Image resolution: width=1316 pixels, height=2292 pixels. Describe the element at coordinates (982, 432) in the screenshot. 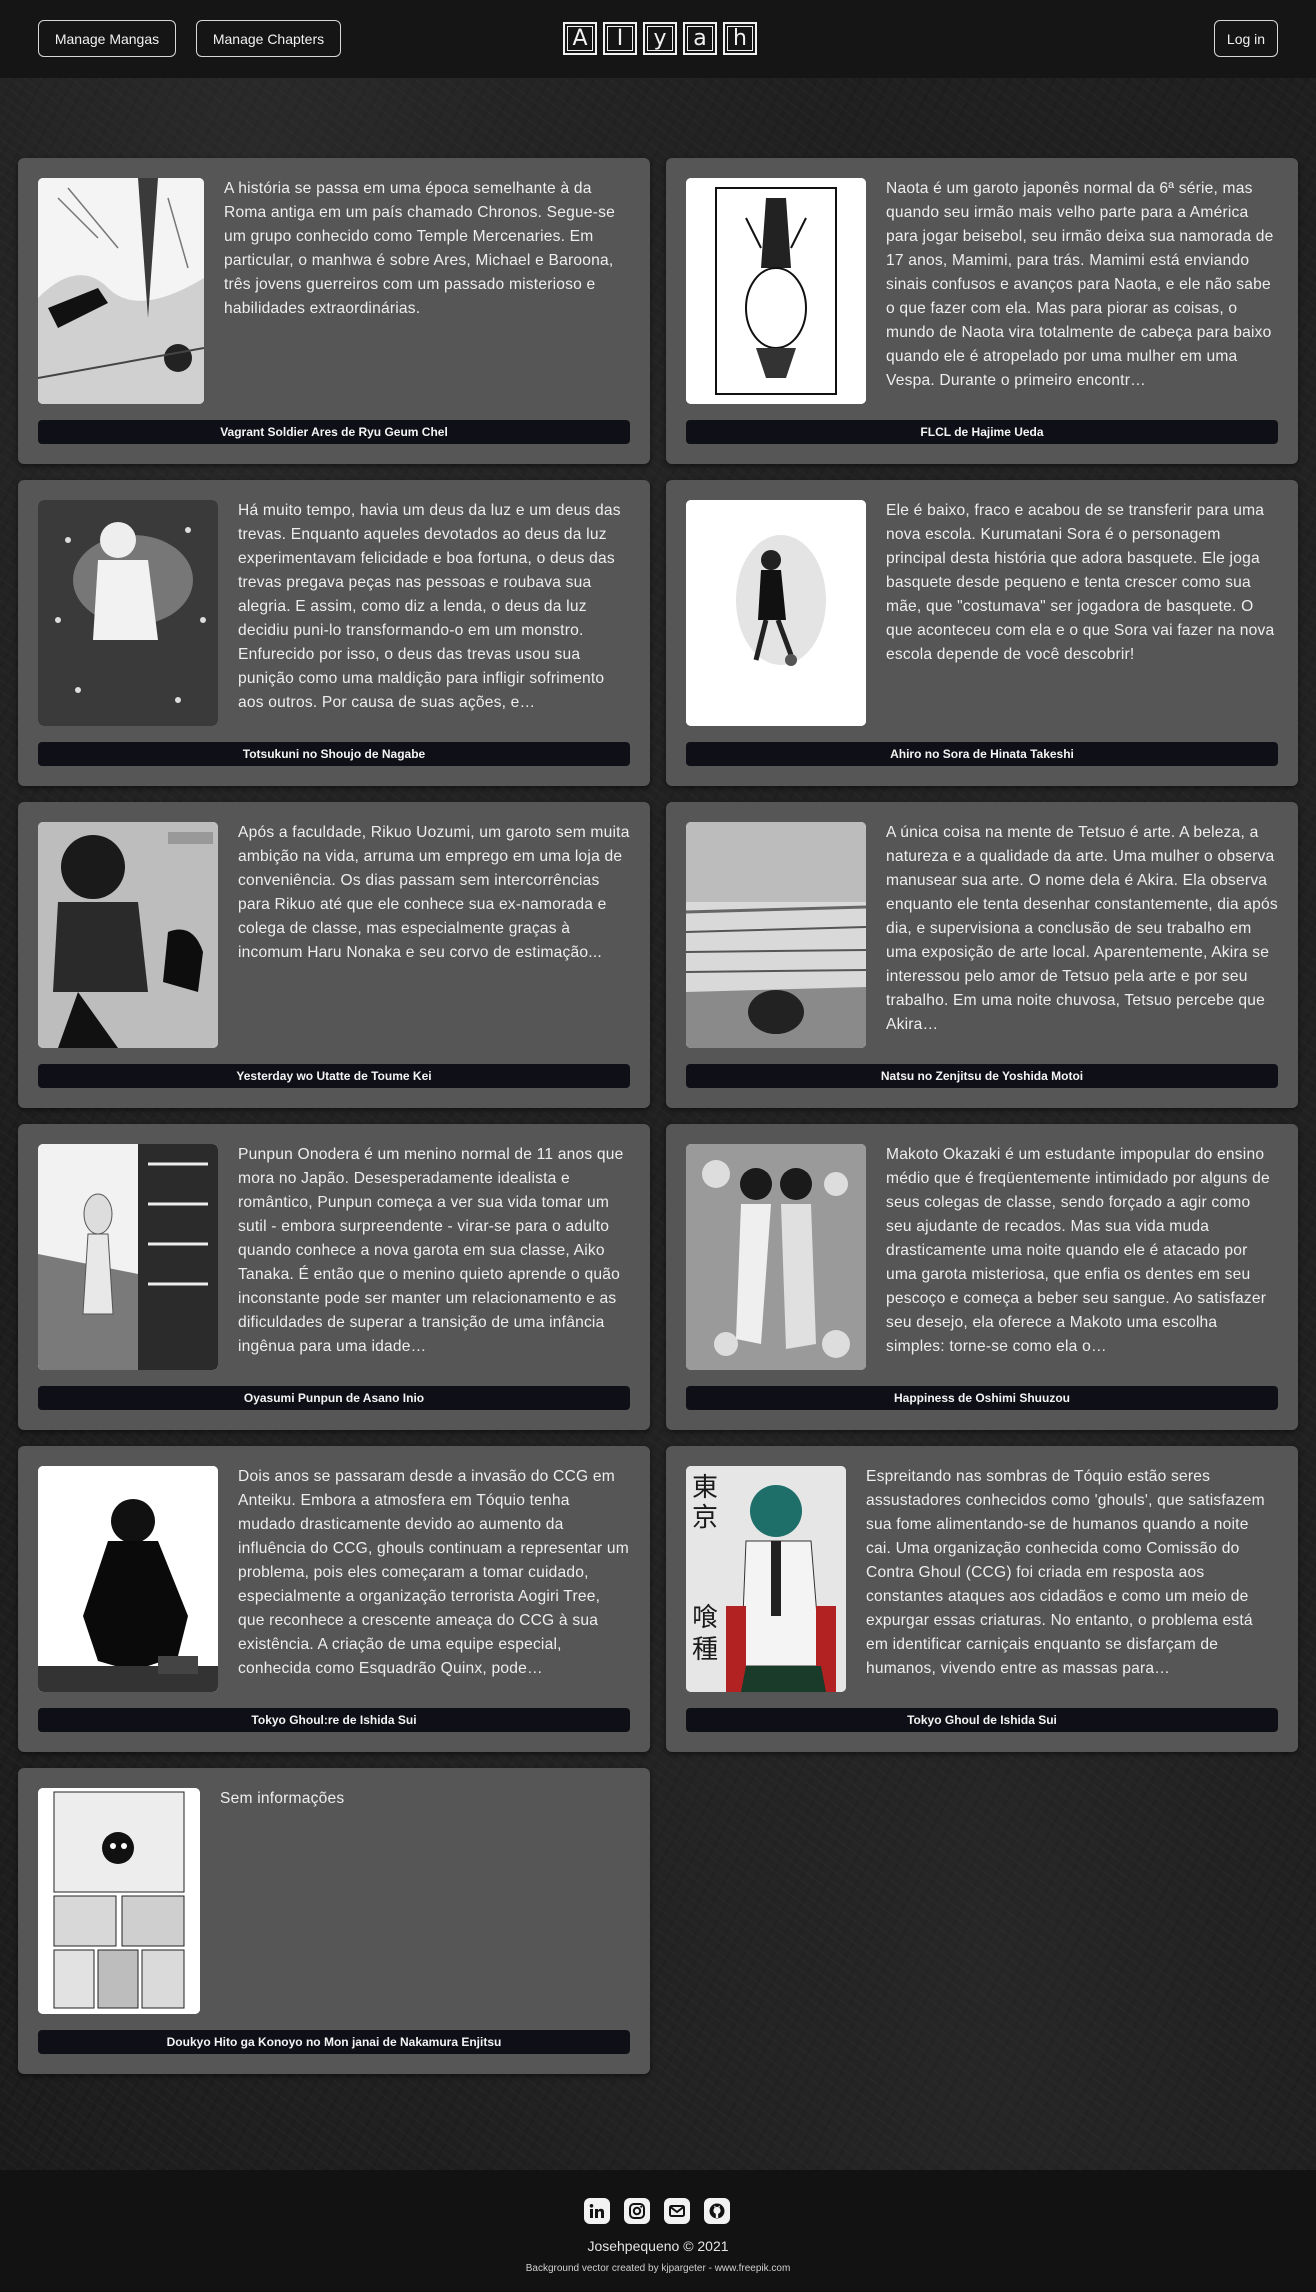

I see `manga-title: FLCL de Hajime Ueda` at that location.